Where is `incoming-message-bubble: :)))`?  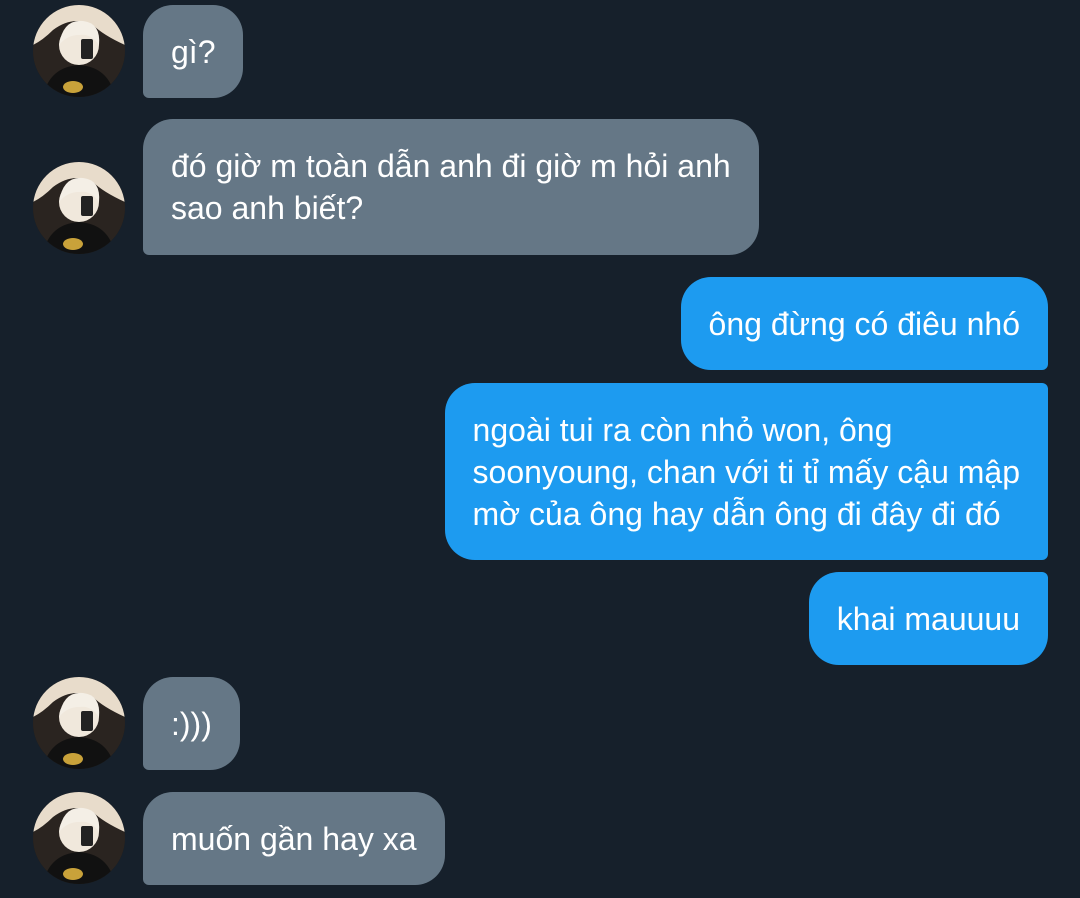
incoming-message-bubble: :))) is located at coordinates (191, 723).